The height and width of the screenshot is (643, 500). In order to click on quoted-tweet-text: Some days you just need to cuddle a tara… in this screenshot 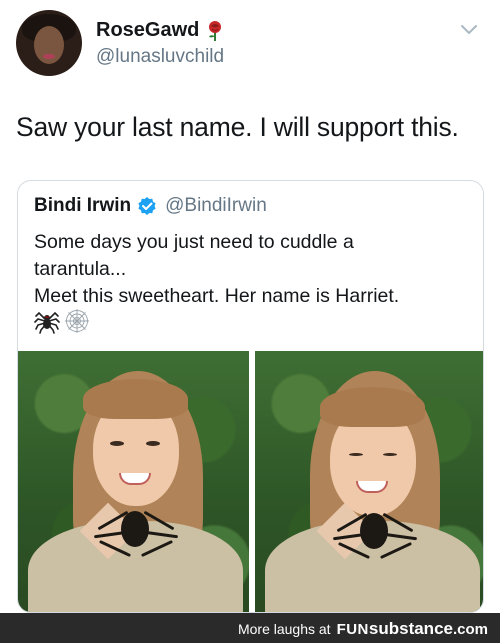, I will do `click(216, 269)`.